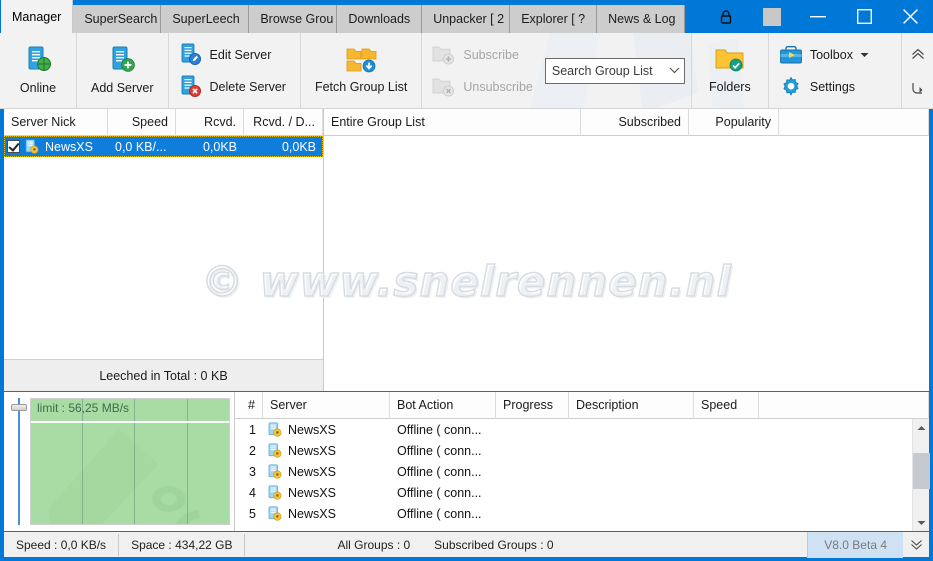 This screenshot has height=561, width=933. Describe the element at coordinates (234, 55) in the screenshot. I see `edit-server-button: Edit Server` at that location.